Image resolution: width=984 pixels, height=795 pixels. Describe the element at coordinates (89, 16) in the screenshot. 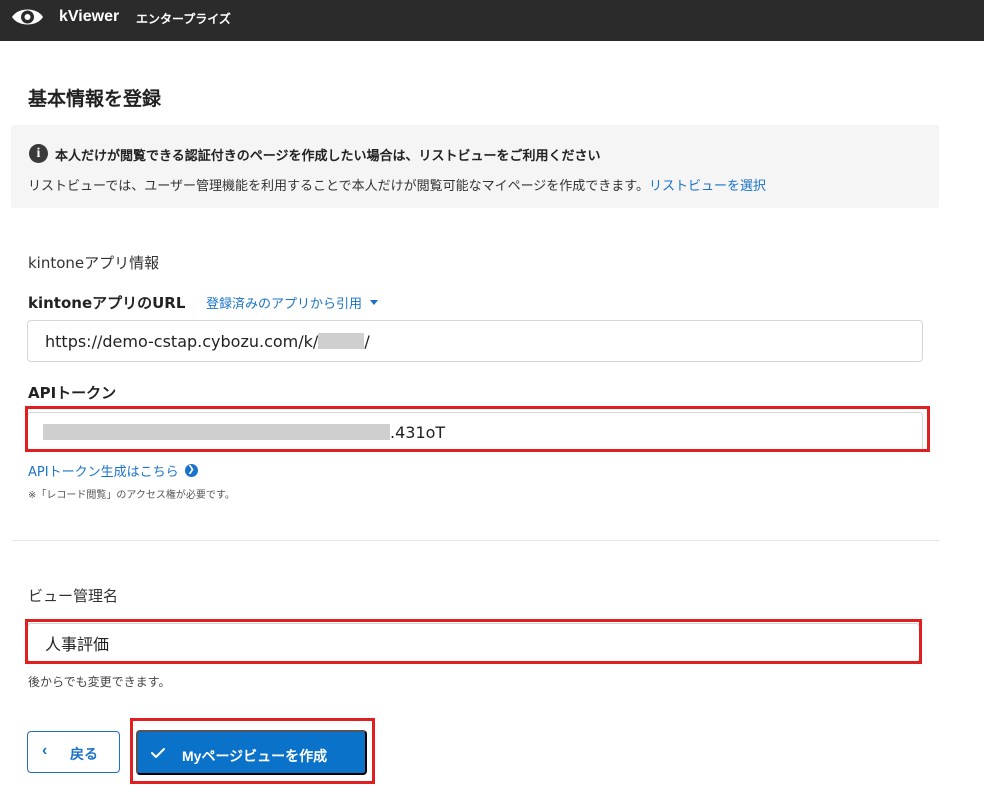

I see `app-name: kViewer` at that location.